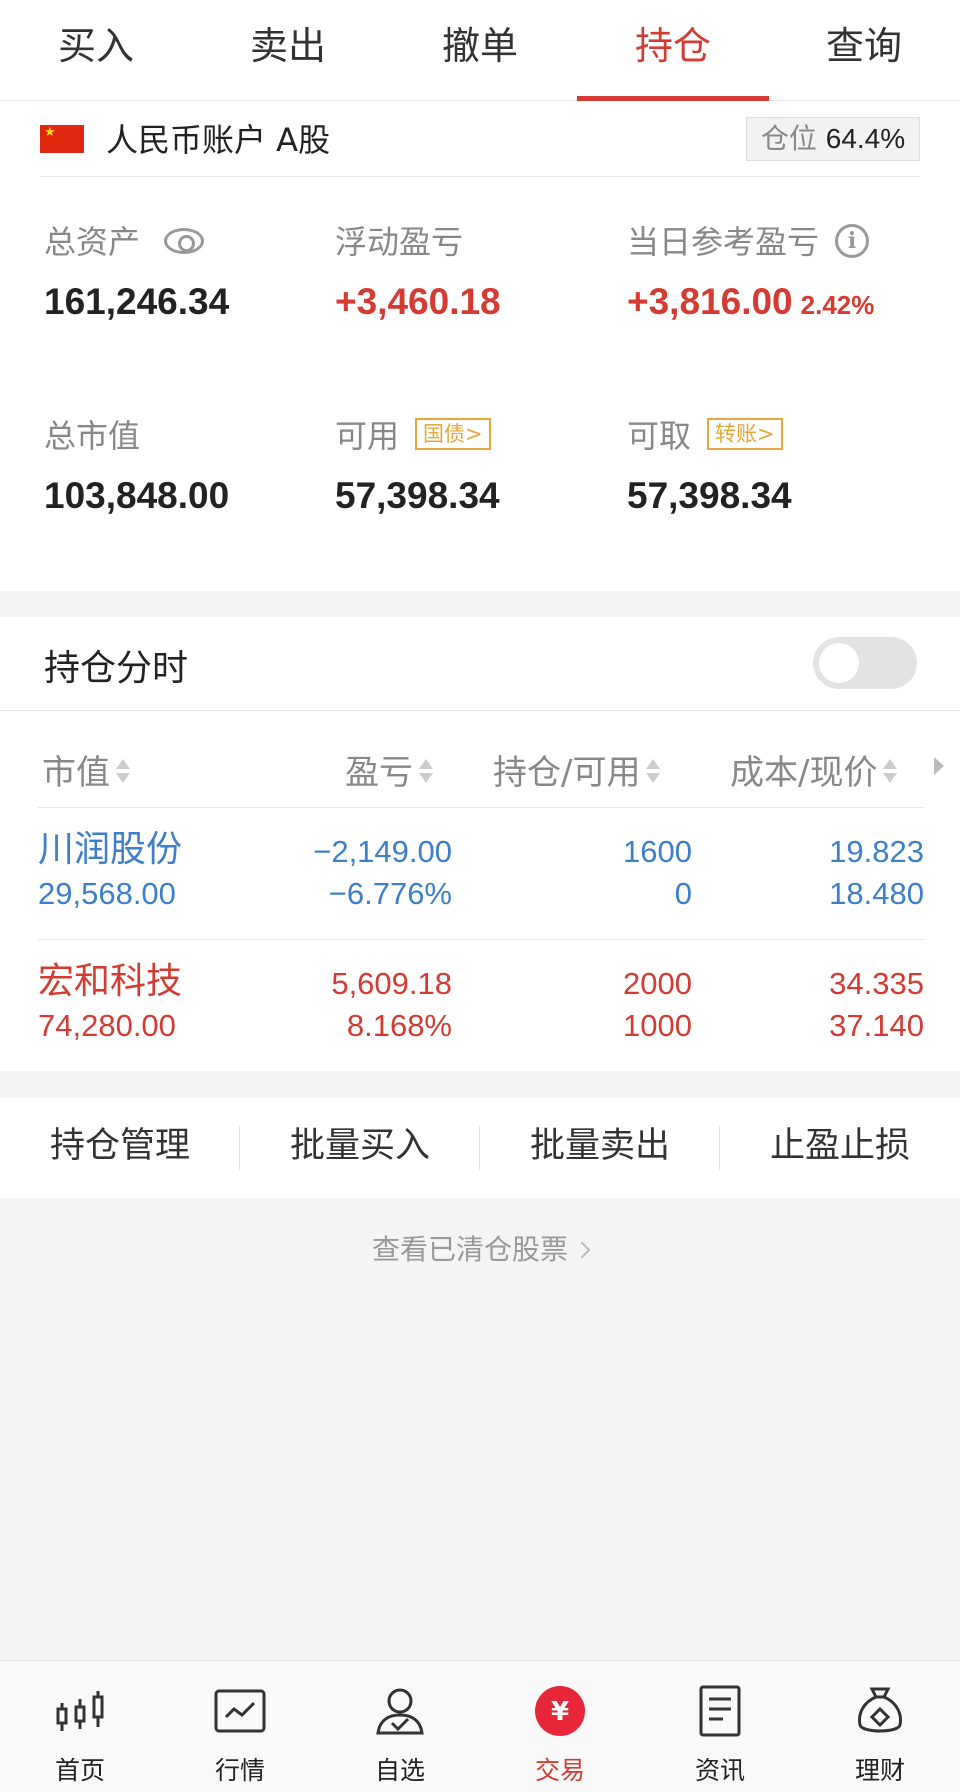 This screenshot has height=1792, width=960. Describe the element at coordinates (379, 773) in the screenshot. I see `column-label: 盈亏` at that location.